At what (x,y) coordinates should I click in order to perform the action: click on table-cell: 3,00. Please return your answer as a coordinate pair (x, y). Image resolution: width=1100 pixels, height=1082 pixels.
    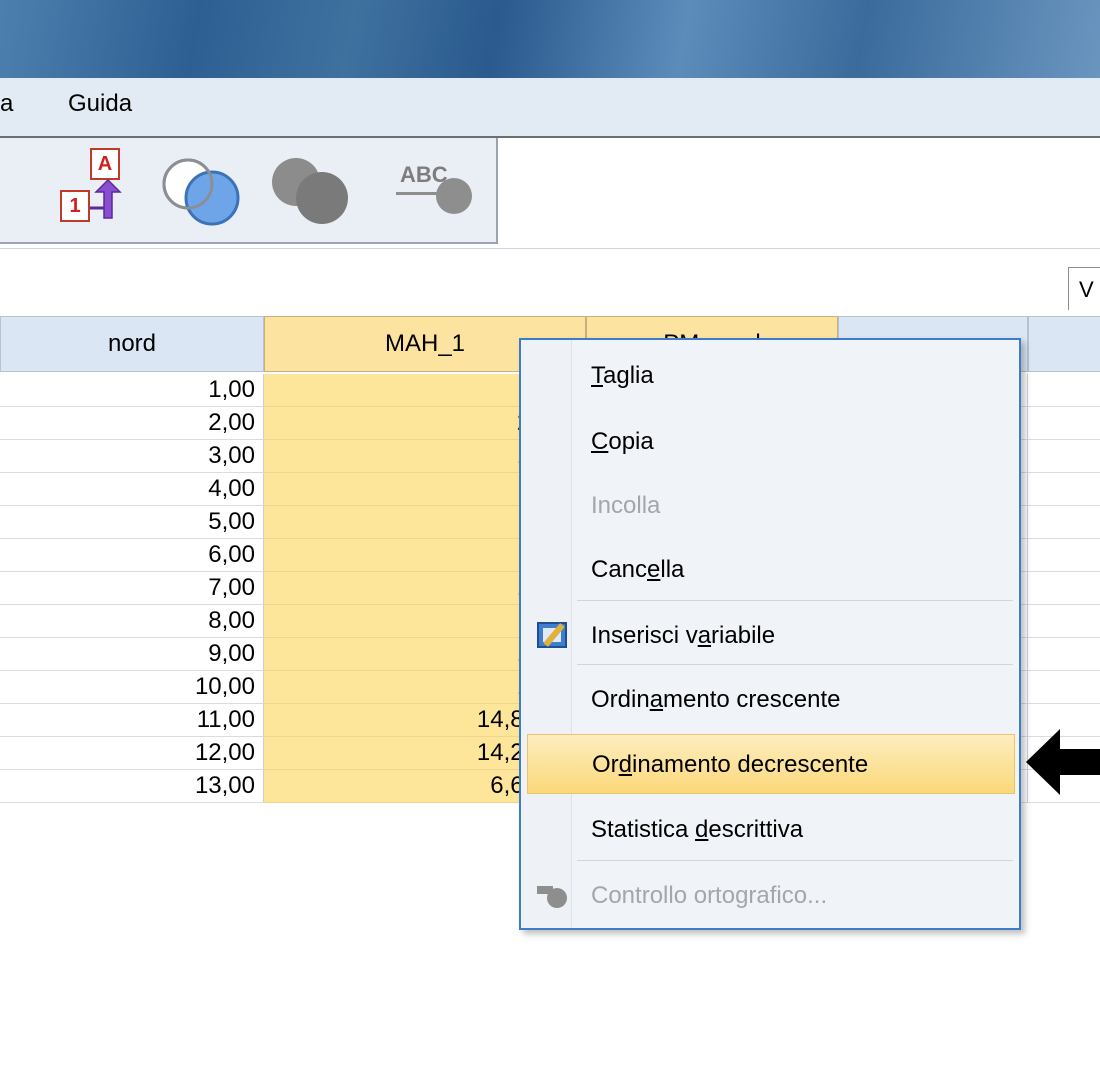
    Looking at the image, I should click on (132, 456).